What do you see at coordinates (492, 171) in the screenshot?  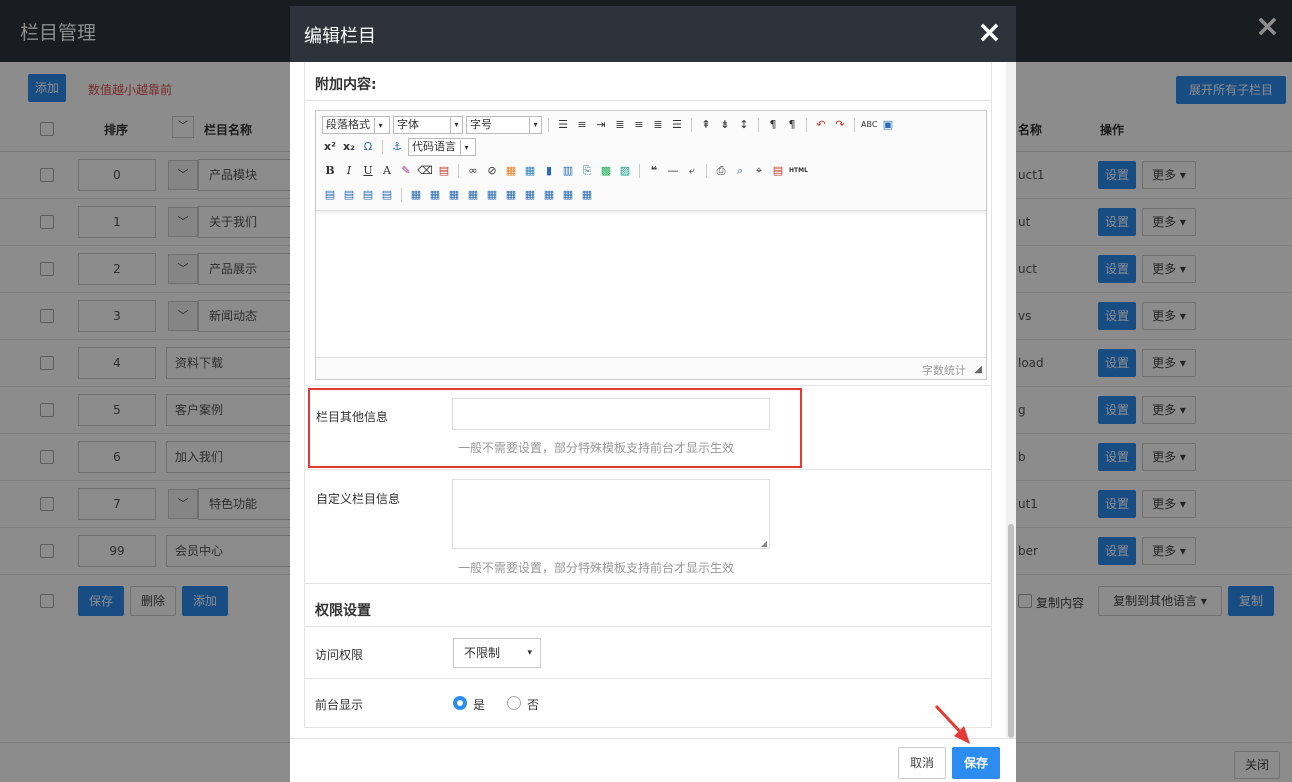 I see `unlink-icon: ⊘` at bounding box center [492, 171].